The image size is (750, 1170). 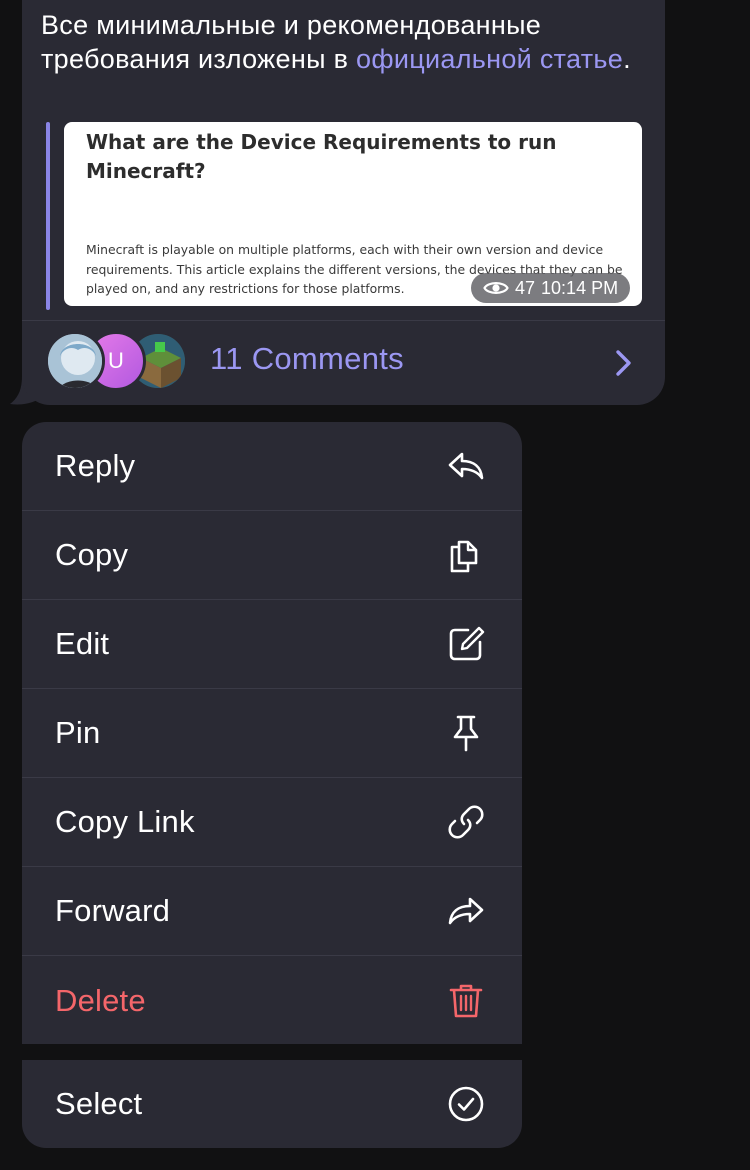 I want to click on checkmark-circle-icon, so click(x=466, y=1104).